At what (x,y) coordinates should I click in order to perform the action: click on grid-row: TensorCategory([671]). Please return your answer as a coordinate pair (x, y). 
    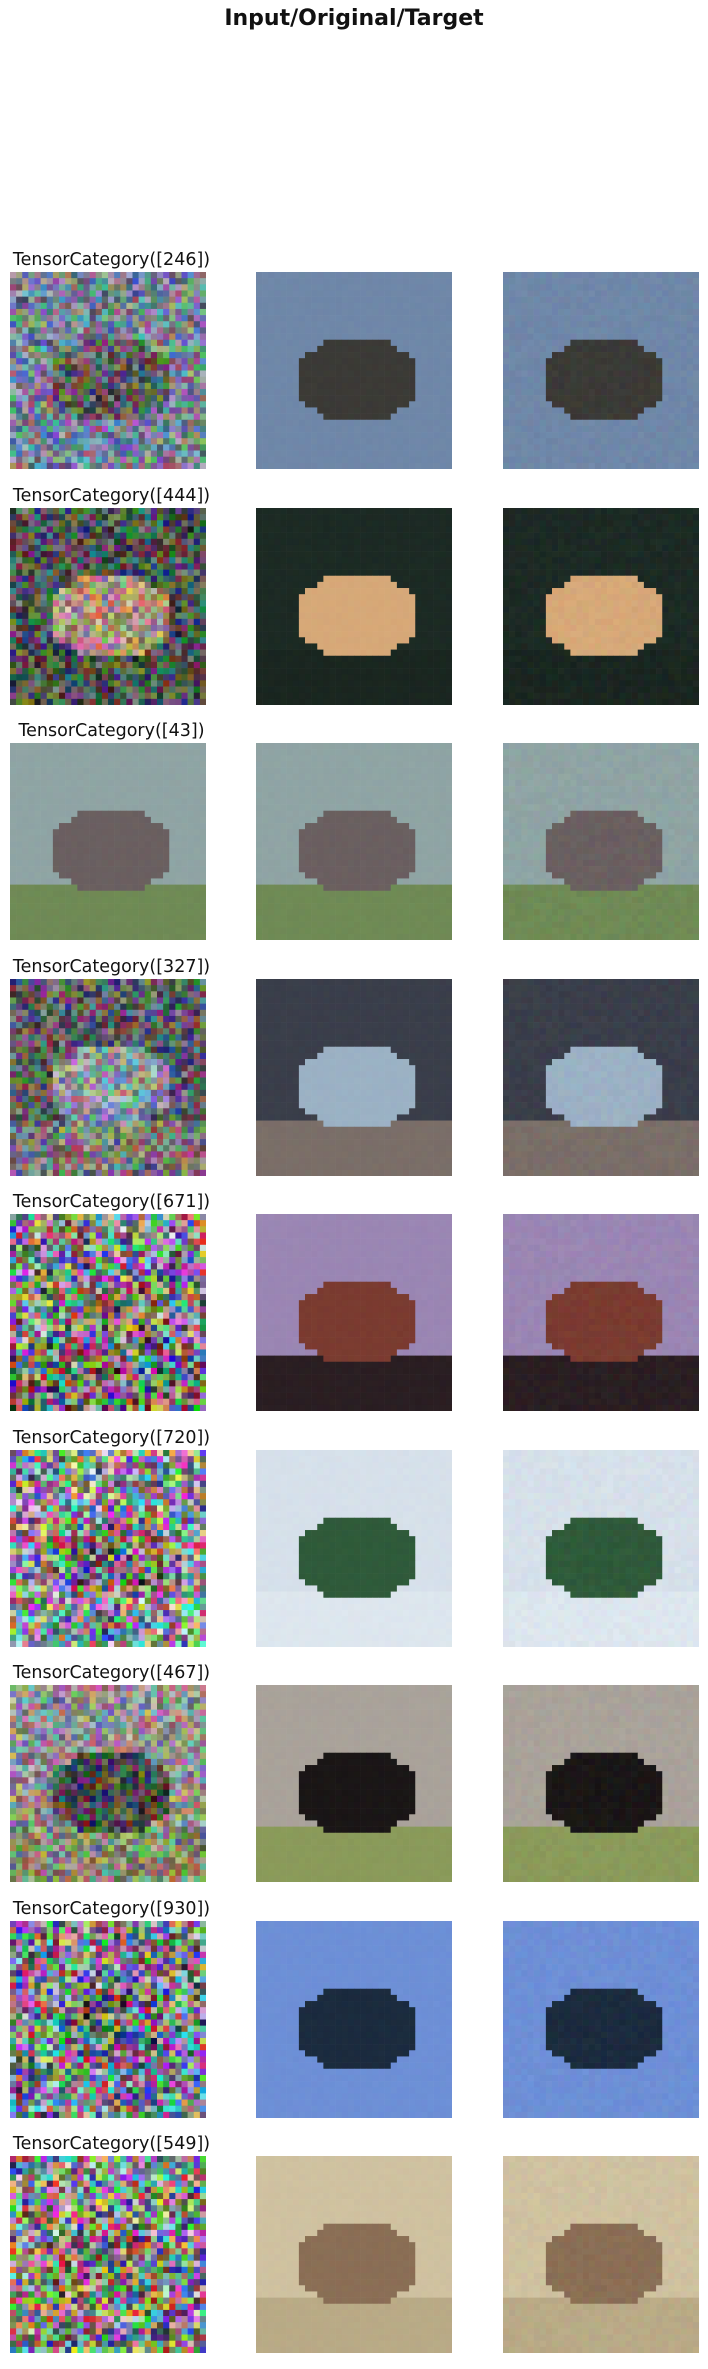
    Looking at the image, I should click on (354, 1309).